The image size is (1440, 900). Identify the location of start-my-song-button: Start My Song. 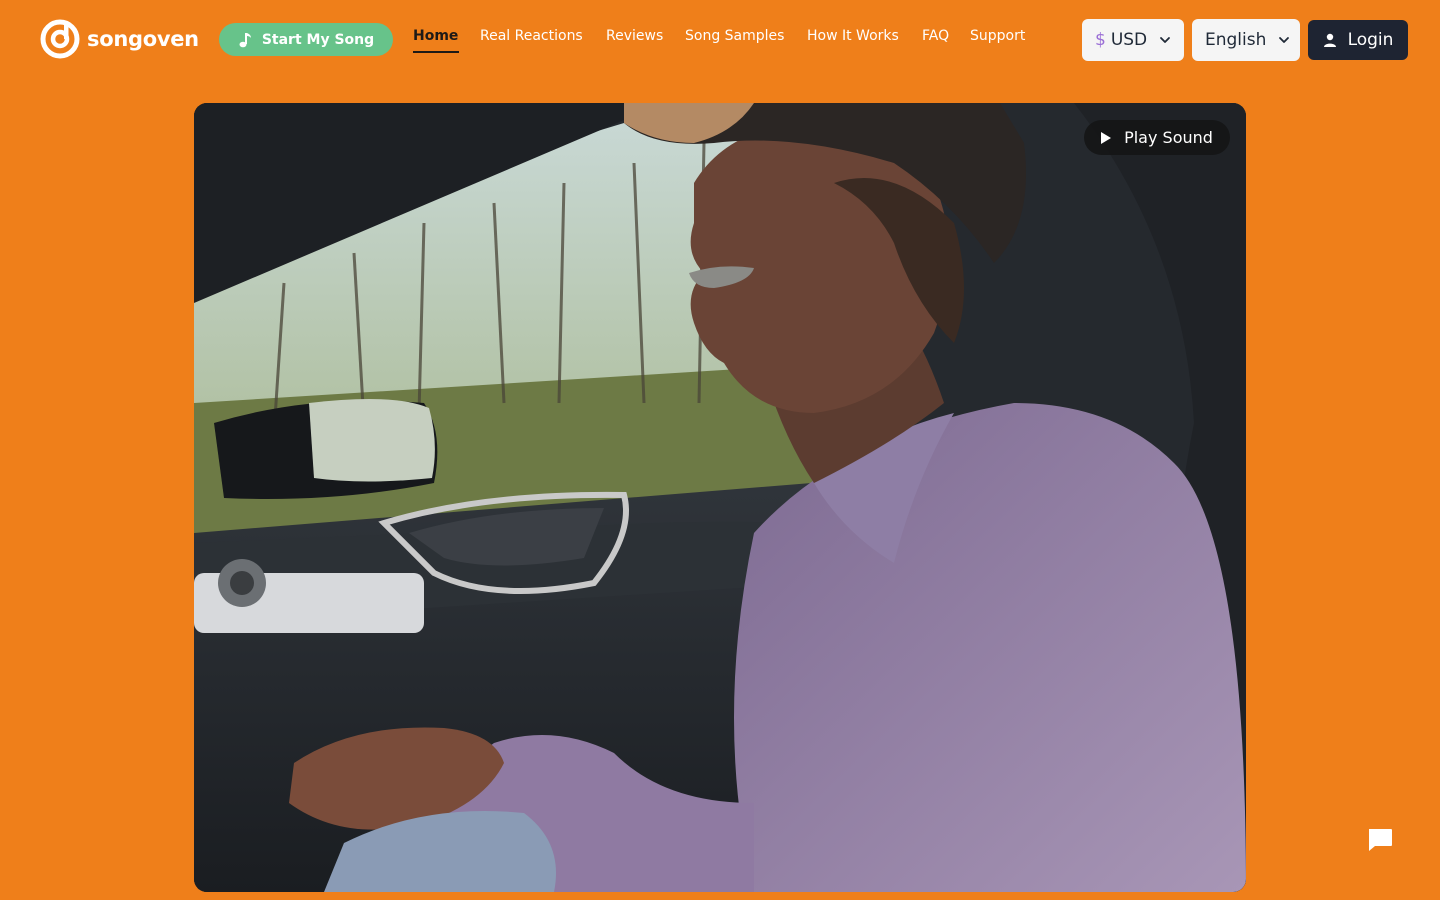
(306, 39).